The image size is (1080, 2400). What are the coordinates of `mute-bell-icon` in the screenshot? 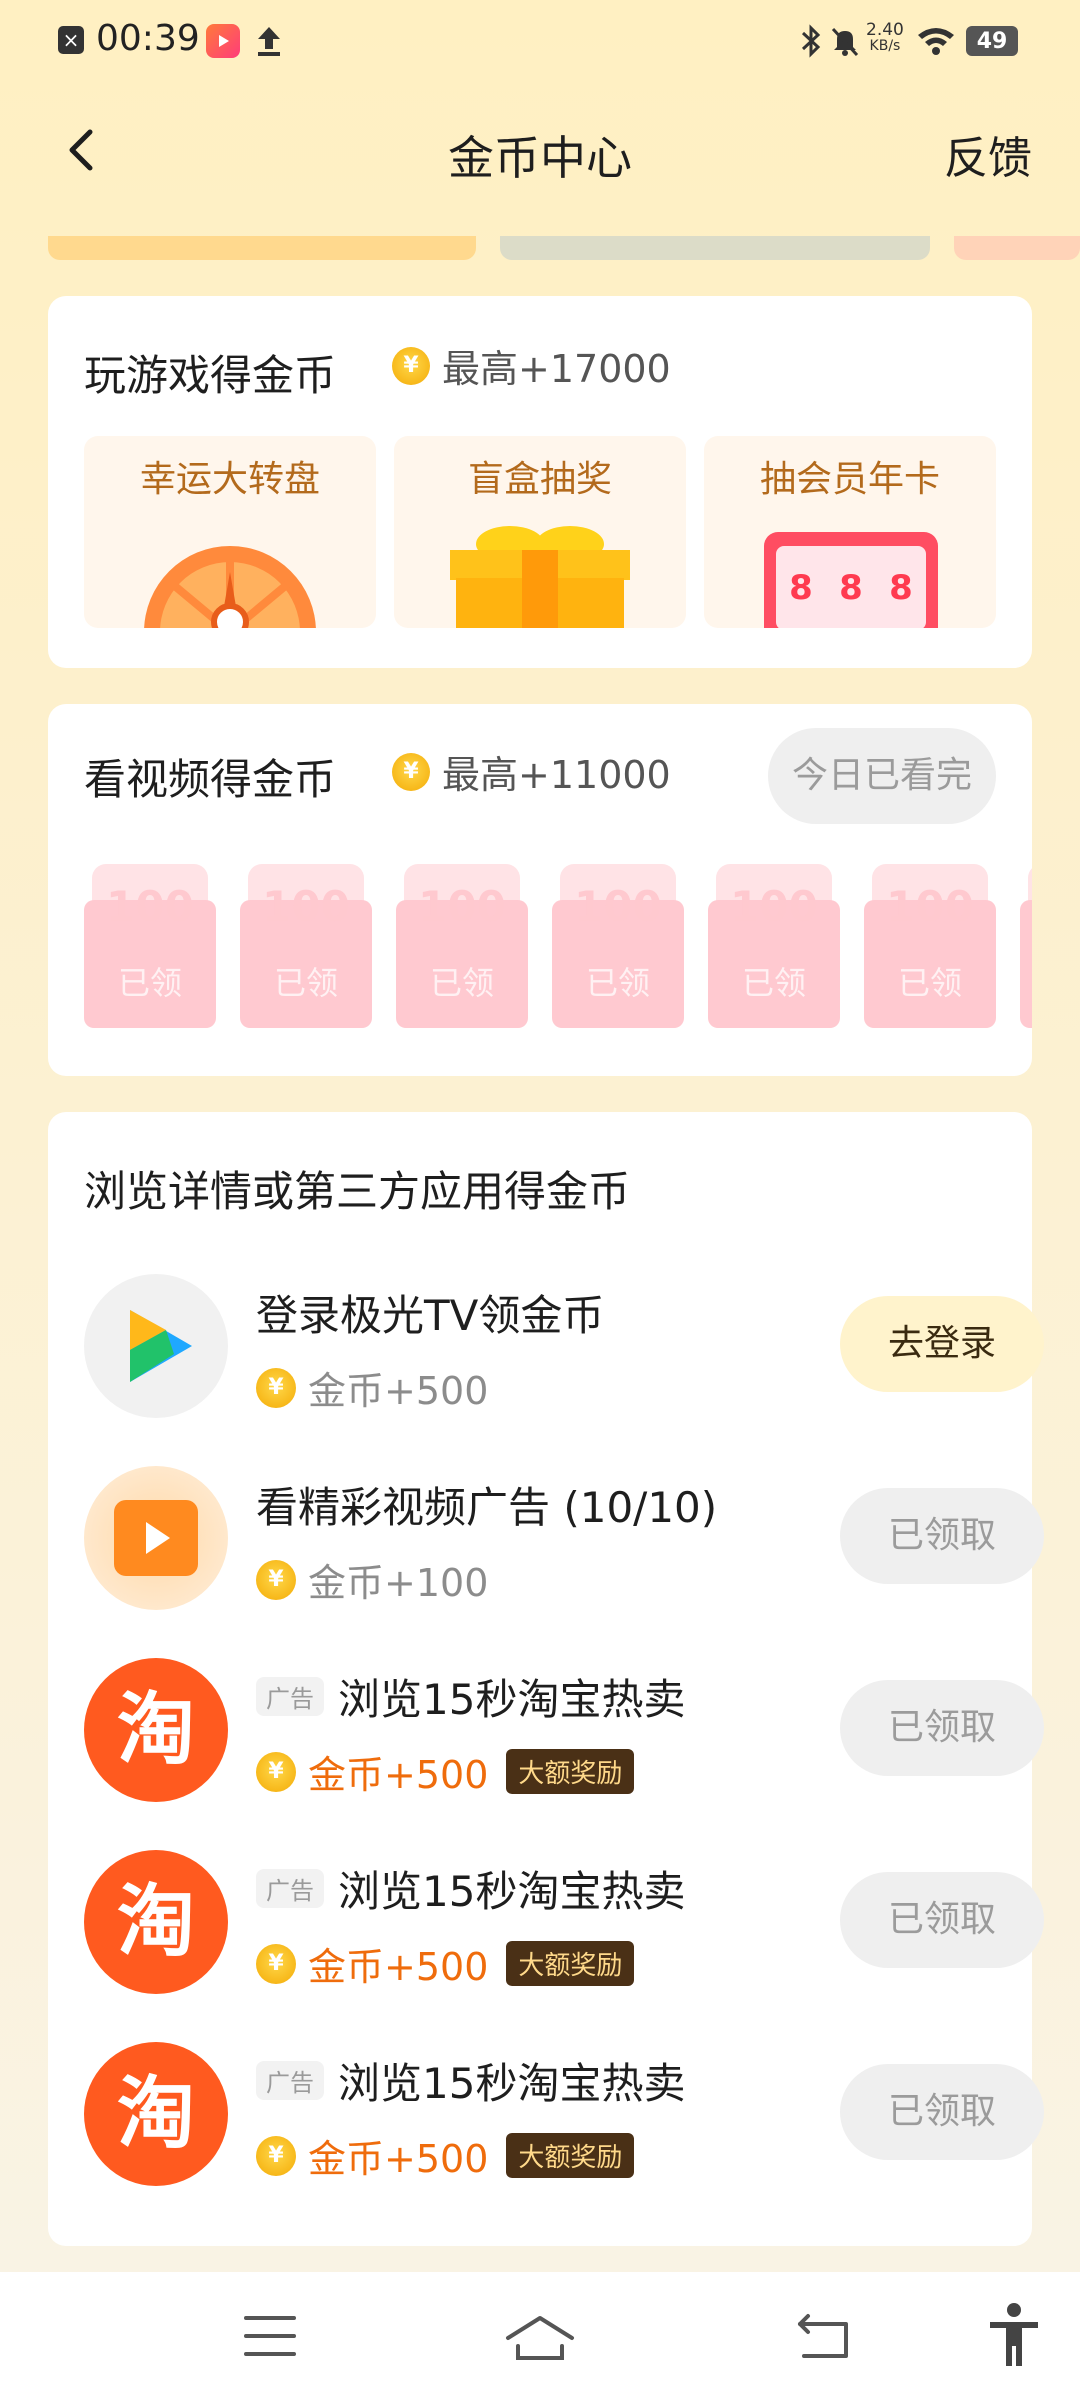 It's located at (845, 41).